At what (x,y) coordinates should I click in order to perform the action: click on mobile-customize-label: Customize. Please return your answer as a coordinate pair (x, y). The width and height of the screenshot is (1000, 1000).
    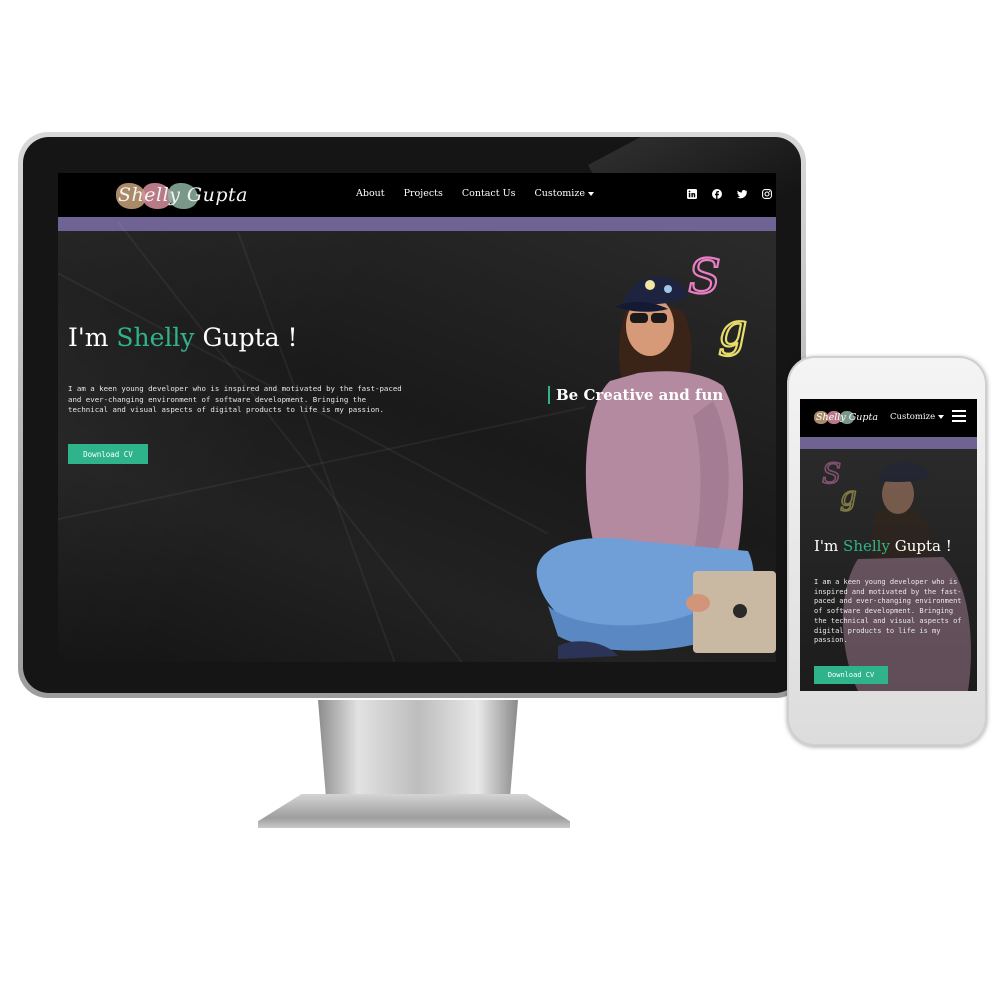
    Looking at the image, I should click on (913, 417).